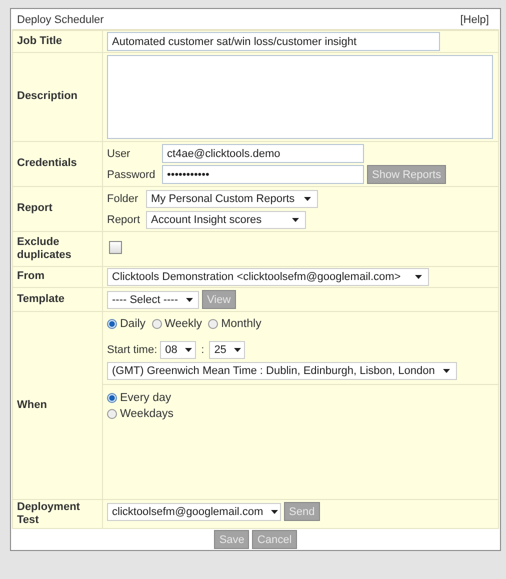  I want to click on dropdown: My Personal Custom Reports, so click(232, 199).